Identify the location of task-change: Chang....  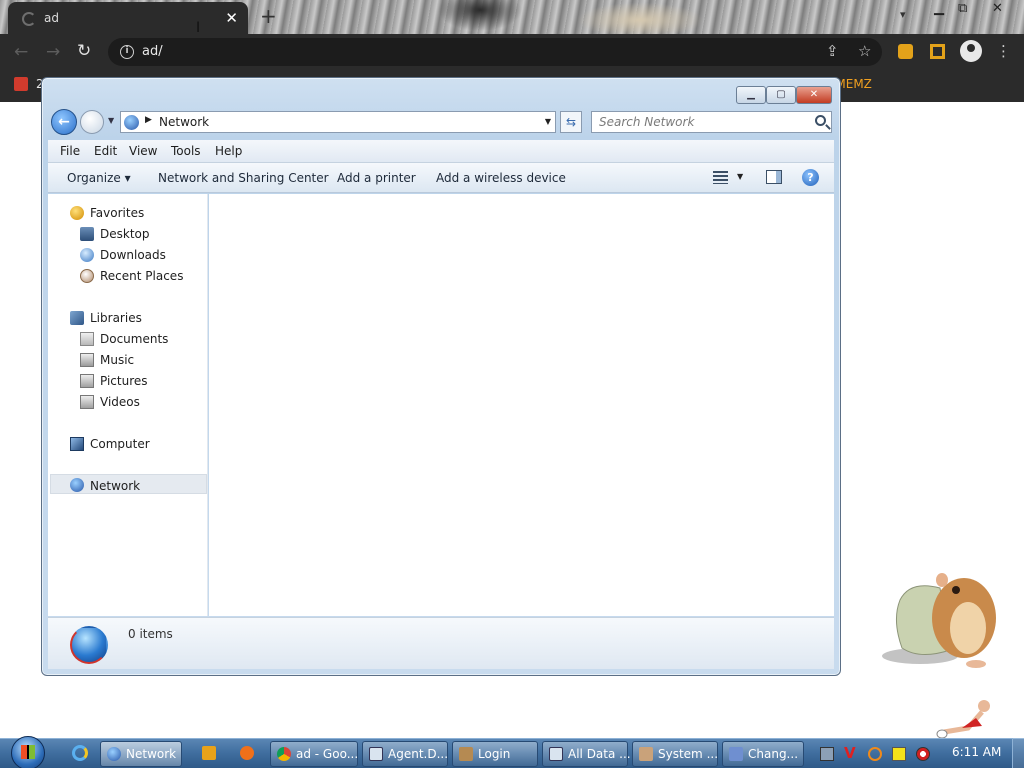
(763, 754).